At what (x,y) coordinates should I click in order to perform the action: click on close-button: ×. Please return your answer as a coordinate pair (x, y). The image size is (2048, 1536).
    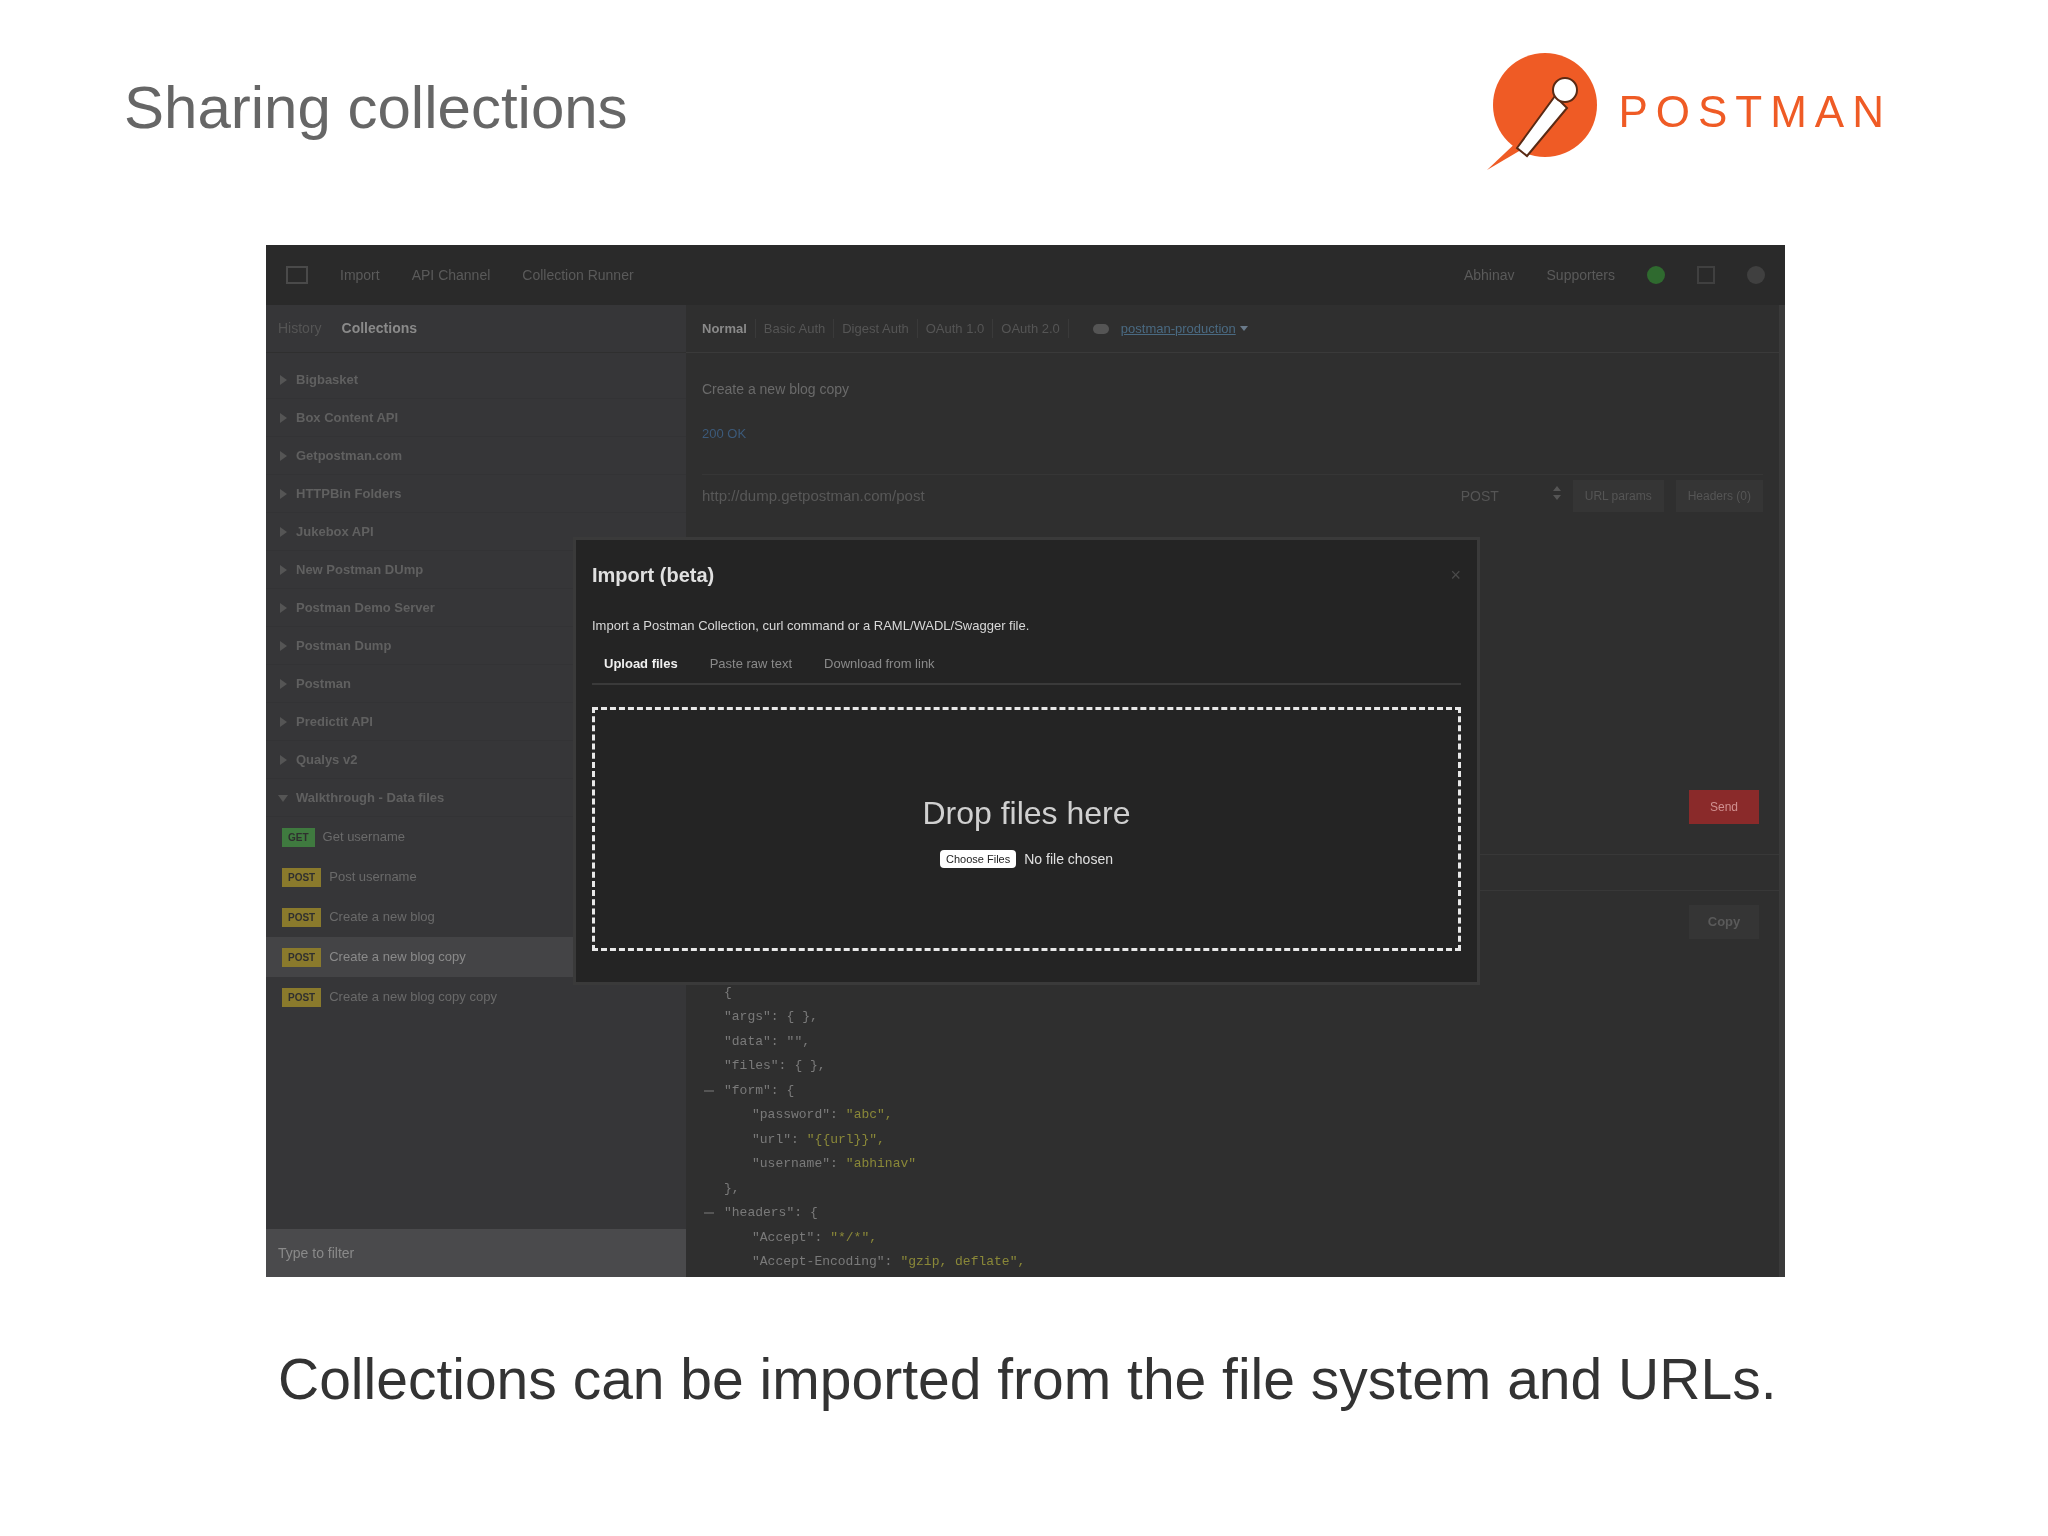
    Looking at the image, I should click on (1455, 575).